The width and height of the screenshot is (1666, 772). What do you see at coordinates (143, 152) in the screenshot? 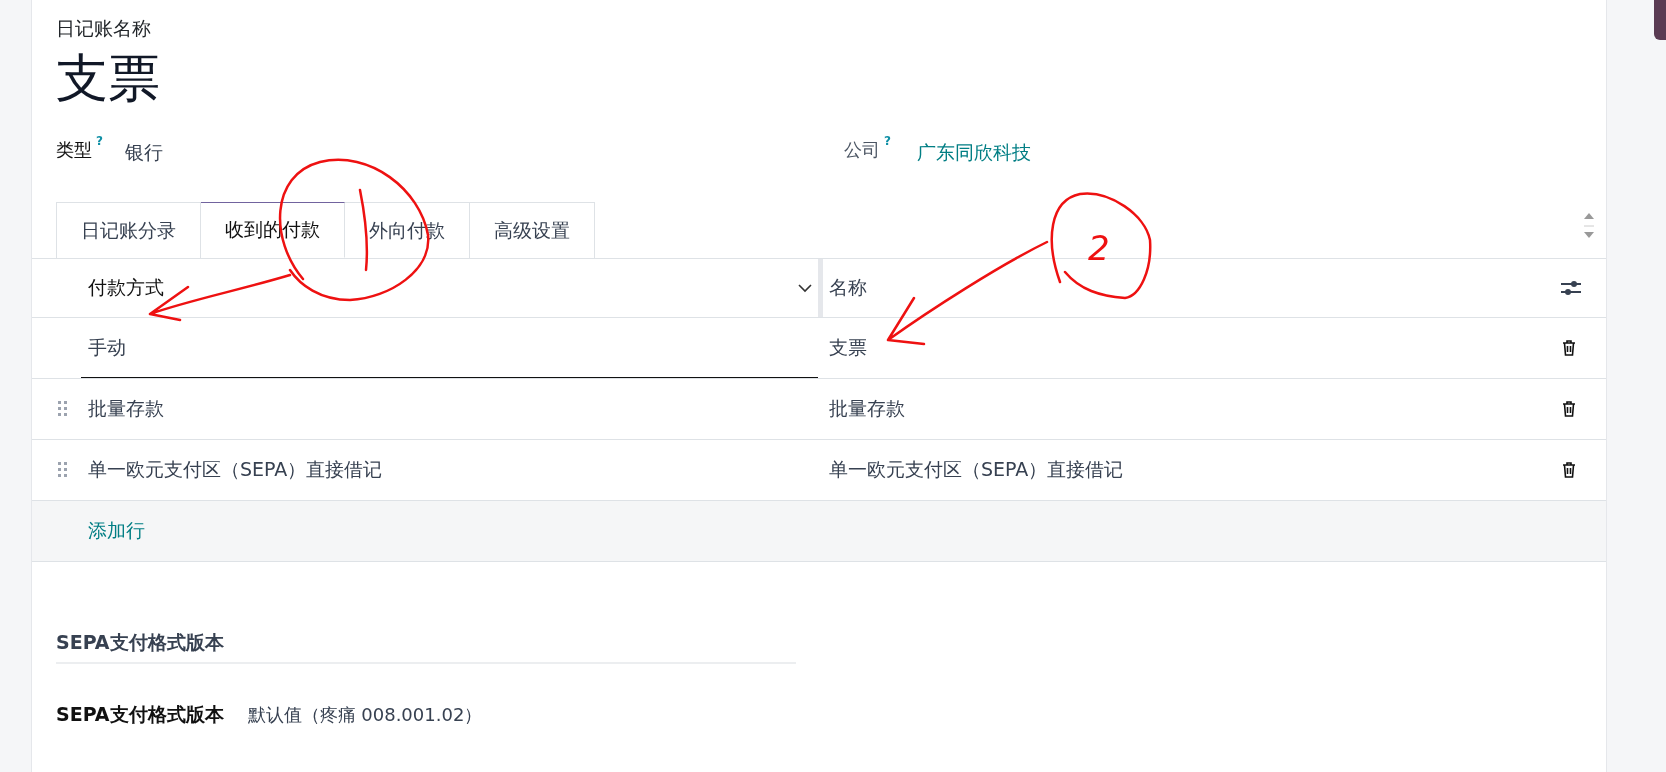
I see `field-value: 银行` at bounding box center [143, 152].